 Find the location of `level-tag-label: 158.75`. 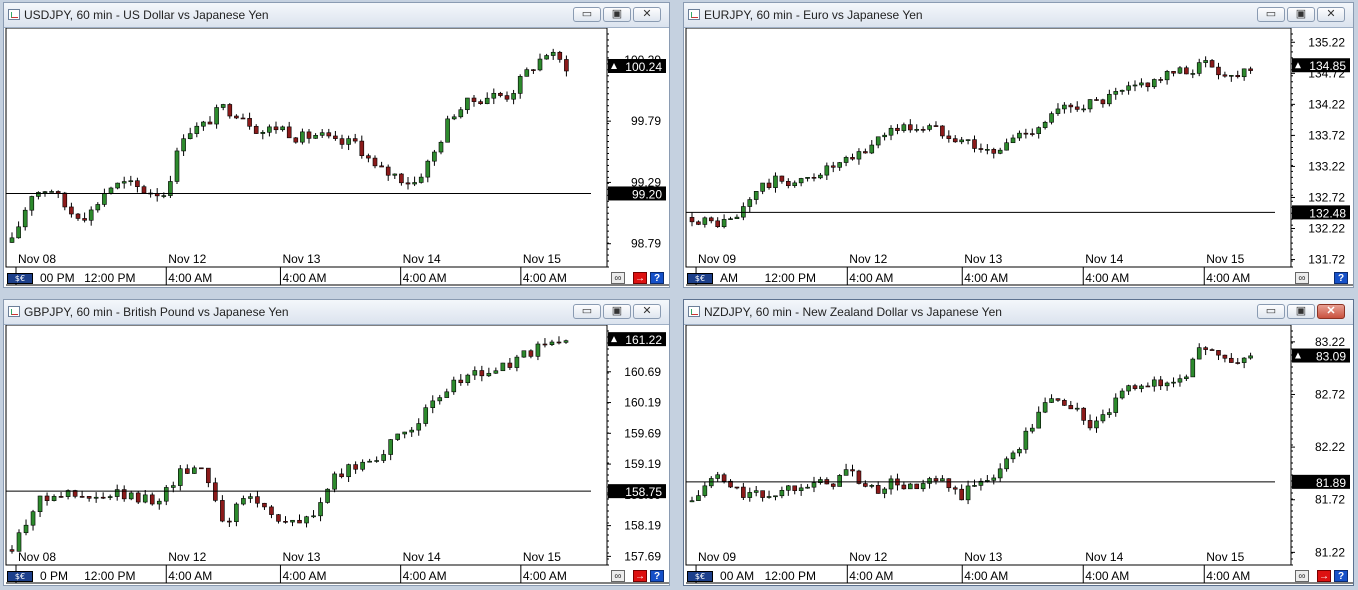

level-tag-label: 158.75 is located at coordinates (643, 492).